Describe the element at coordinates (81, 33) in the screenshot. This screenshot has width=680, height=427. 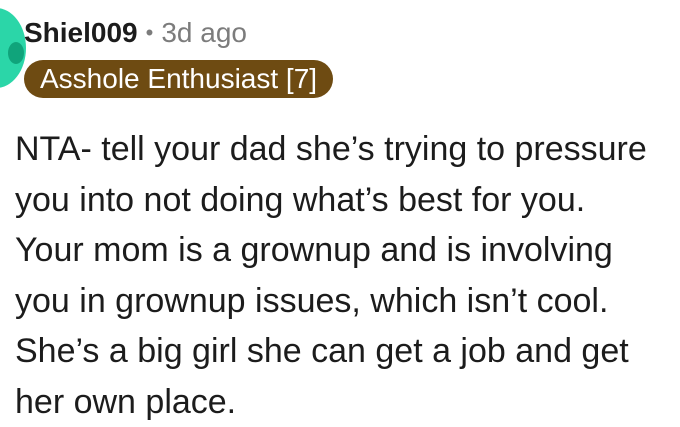
I see `username-link: Shiel009` at that location.